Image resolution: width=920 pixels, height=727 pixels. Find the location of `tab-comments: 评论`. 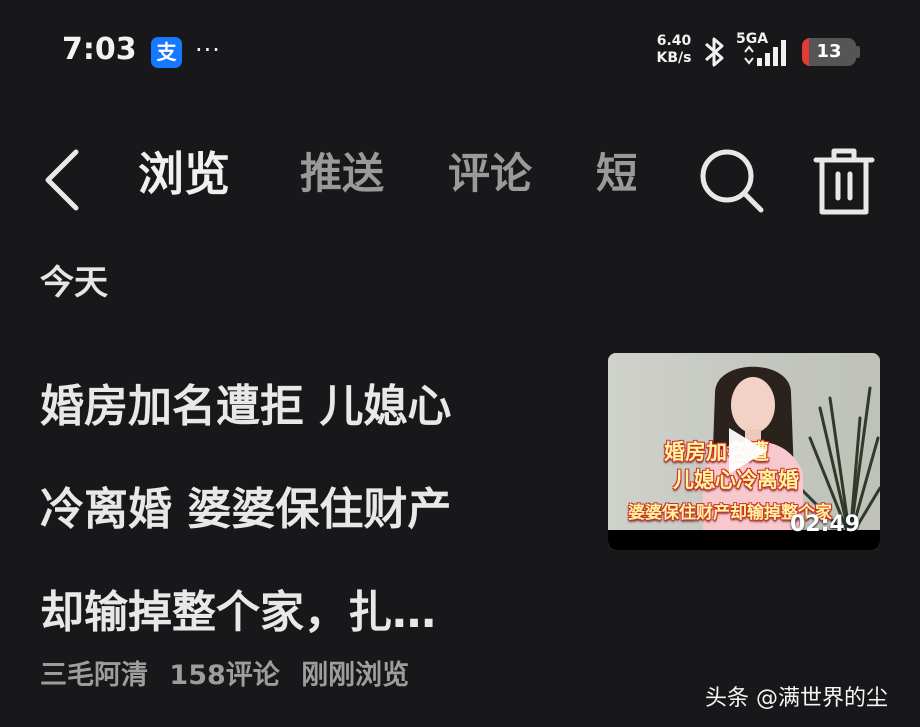

tab-comments: 评论 is located at coordinates (490, 174).